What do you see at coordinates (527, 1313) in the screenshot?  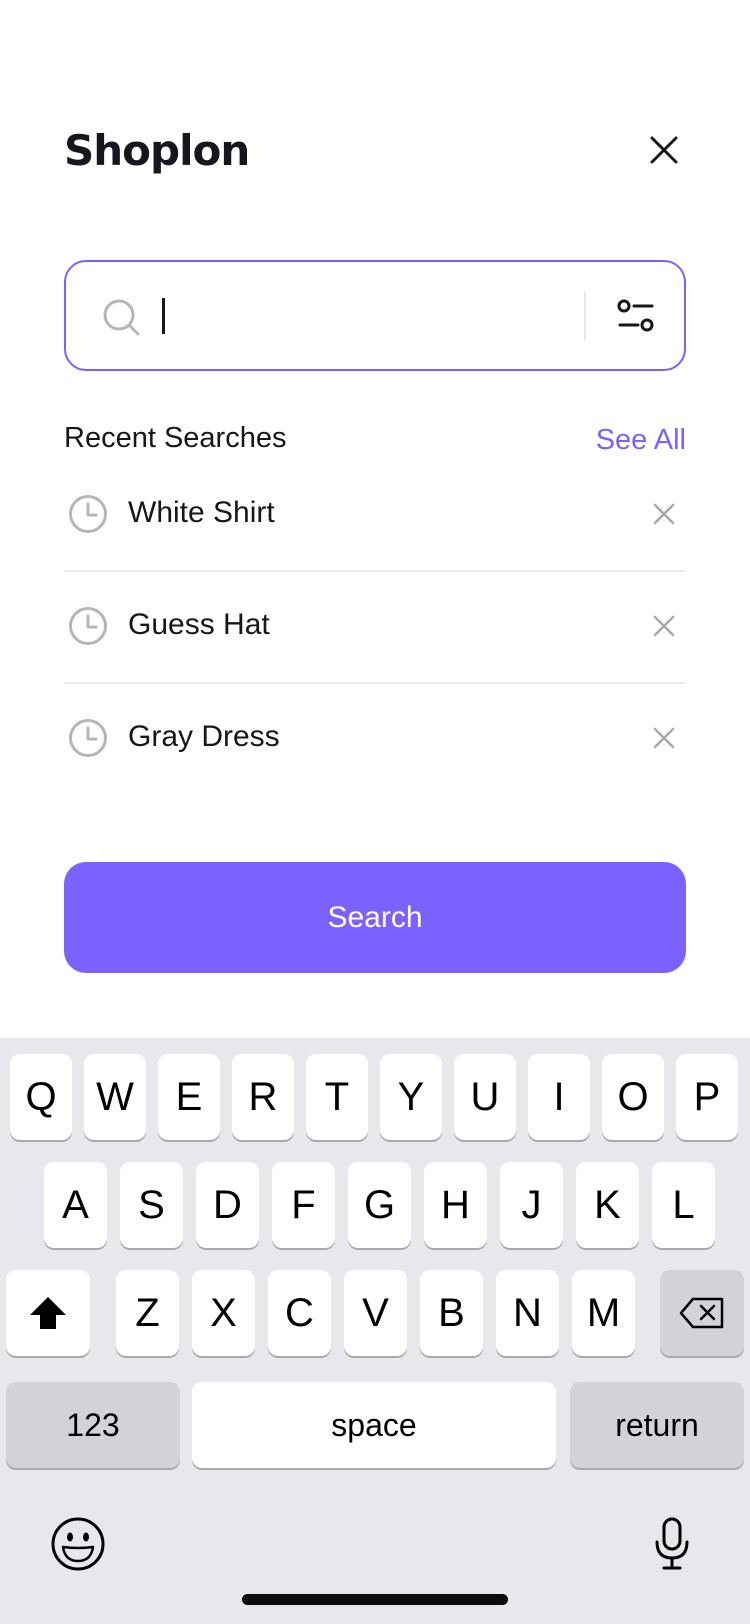 I see `key-n: N` at bounding box center [527, 1313].